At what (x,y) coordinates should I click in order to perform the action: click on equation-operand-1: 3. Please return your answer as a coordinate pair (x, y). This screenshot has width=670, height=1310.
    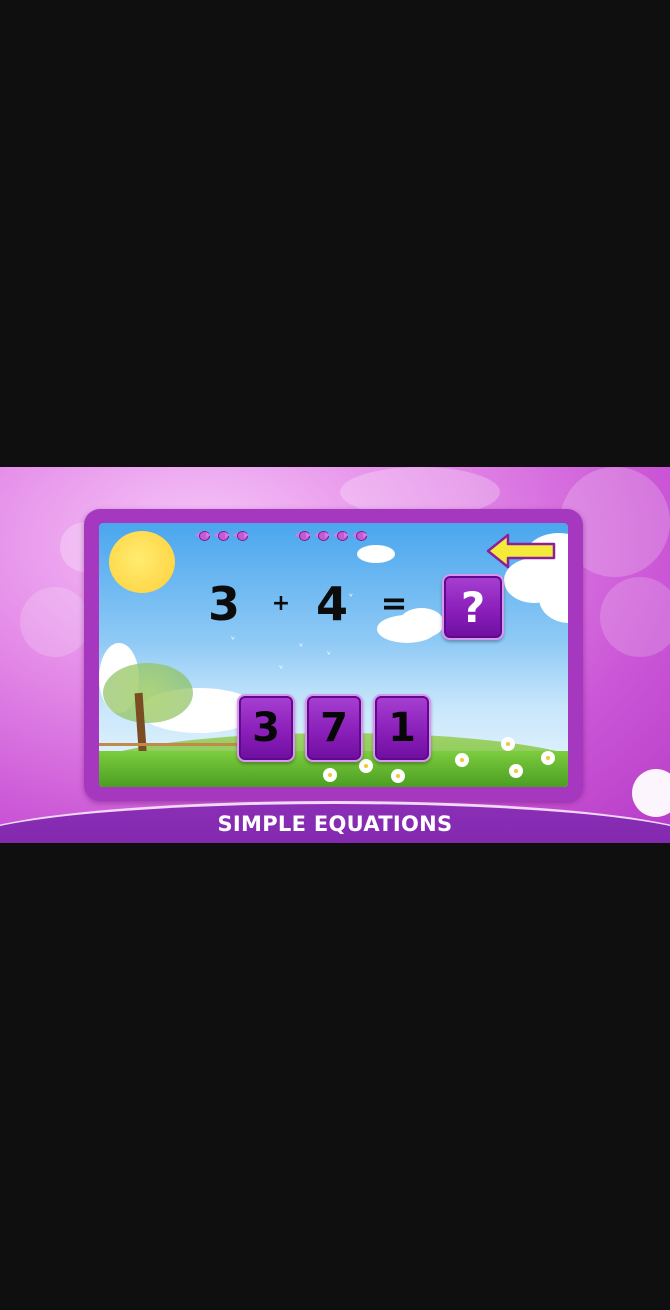
    Looking at the image, I should click on (223, 604).